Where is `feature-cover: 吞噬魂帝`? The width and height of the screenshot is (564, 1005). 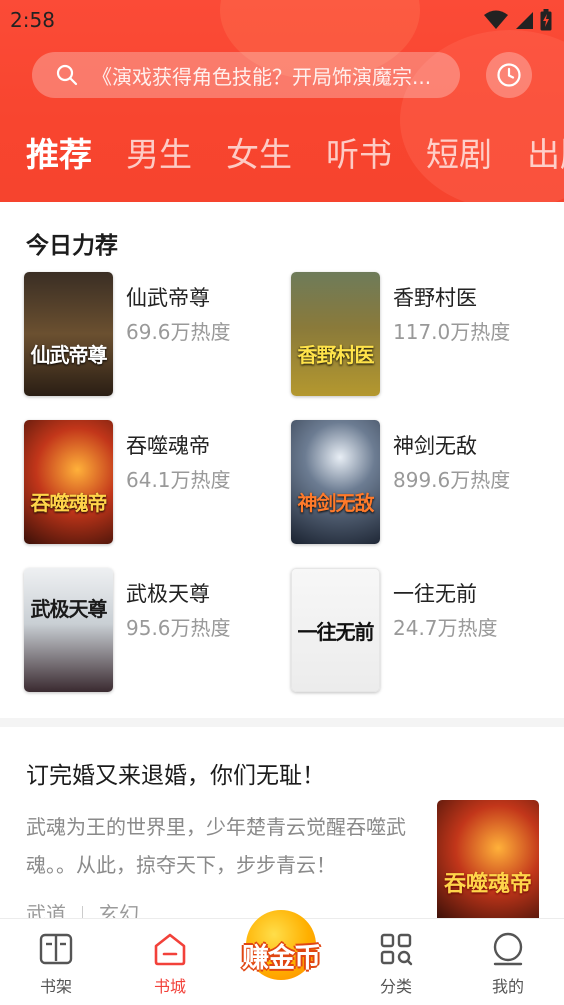
feature-cover: 吞噬魂帝 is located at coordinates (488, 860).